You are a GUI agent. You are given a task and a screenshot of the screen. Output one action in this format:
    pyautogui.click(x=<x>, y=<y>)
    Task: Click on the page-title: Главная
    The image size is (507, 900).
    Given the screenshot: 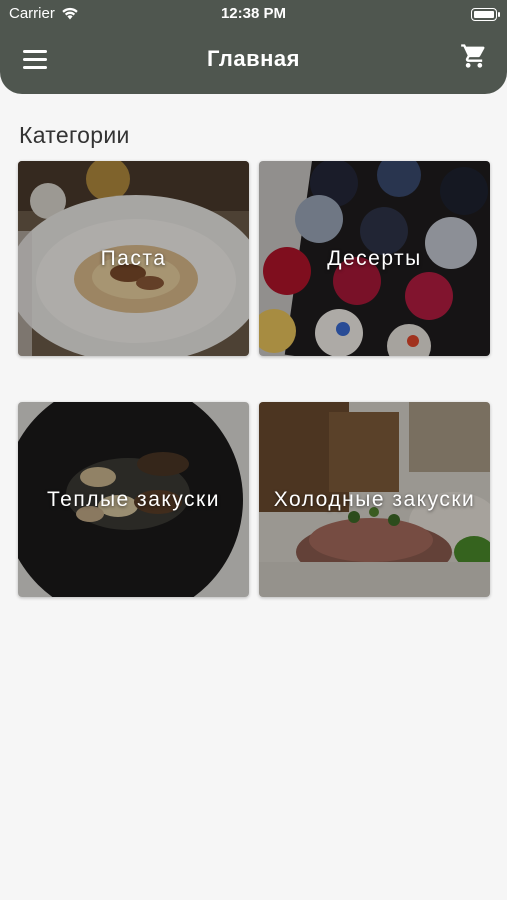 What is the action you would take?
    pyautogui.click(x=253, y=58)
    